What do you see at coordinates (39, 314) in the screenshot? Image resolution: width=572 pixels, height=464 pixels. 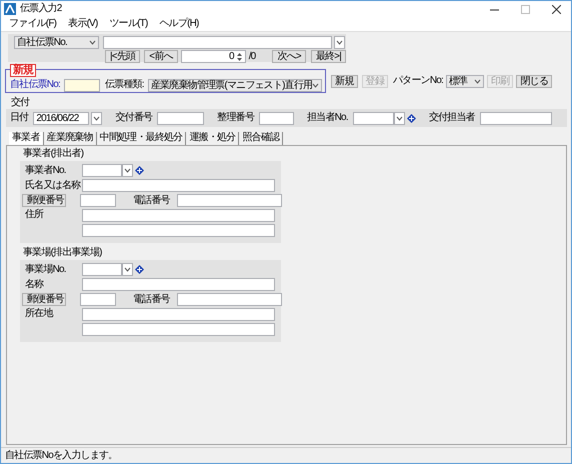 I see `field-label: 所在地` at bounding box center [39, 314].